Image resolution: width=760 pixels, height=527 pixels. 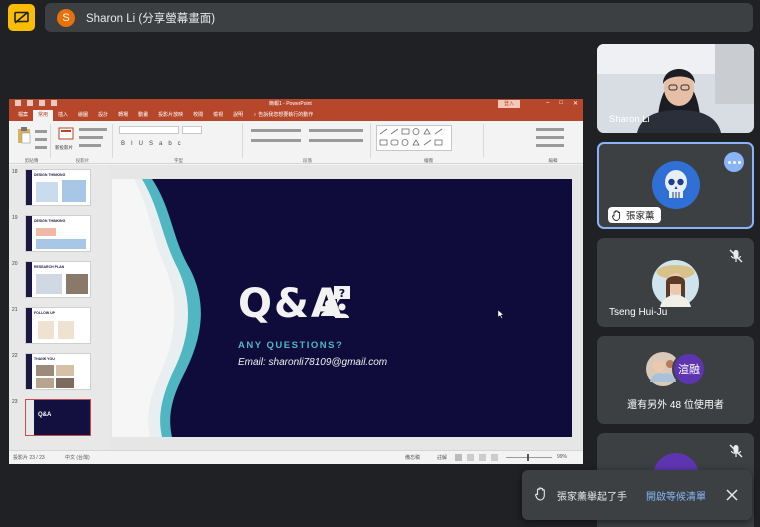 What do you see at coordinates (562, 103) in the screenshot?
I see `ppt-window-controls: – □ ✕` at bounding box center [562, 103].